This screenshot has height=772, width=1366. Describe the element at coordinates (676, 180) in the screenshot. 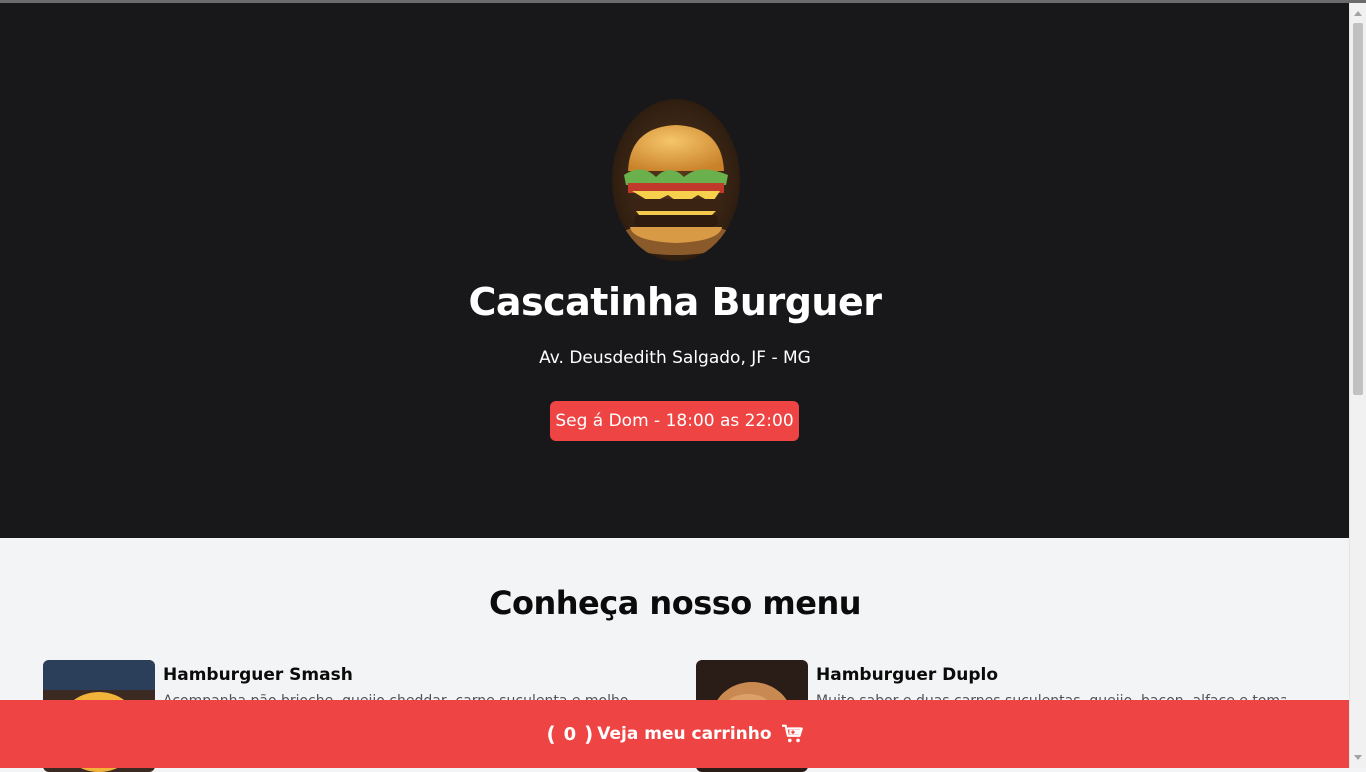

I see `restaurant-logo` at that location.